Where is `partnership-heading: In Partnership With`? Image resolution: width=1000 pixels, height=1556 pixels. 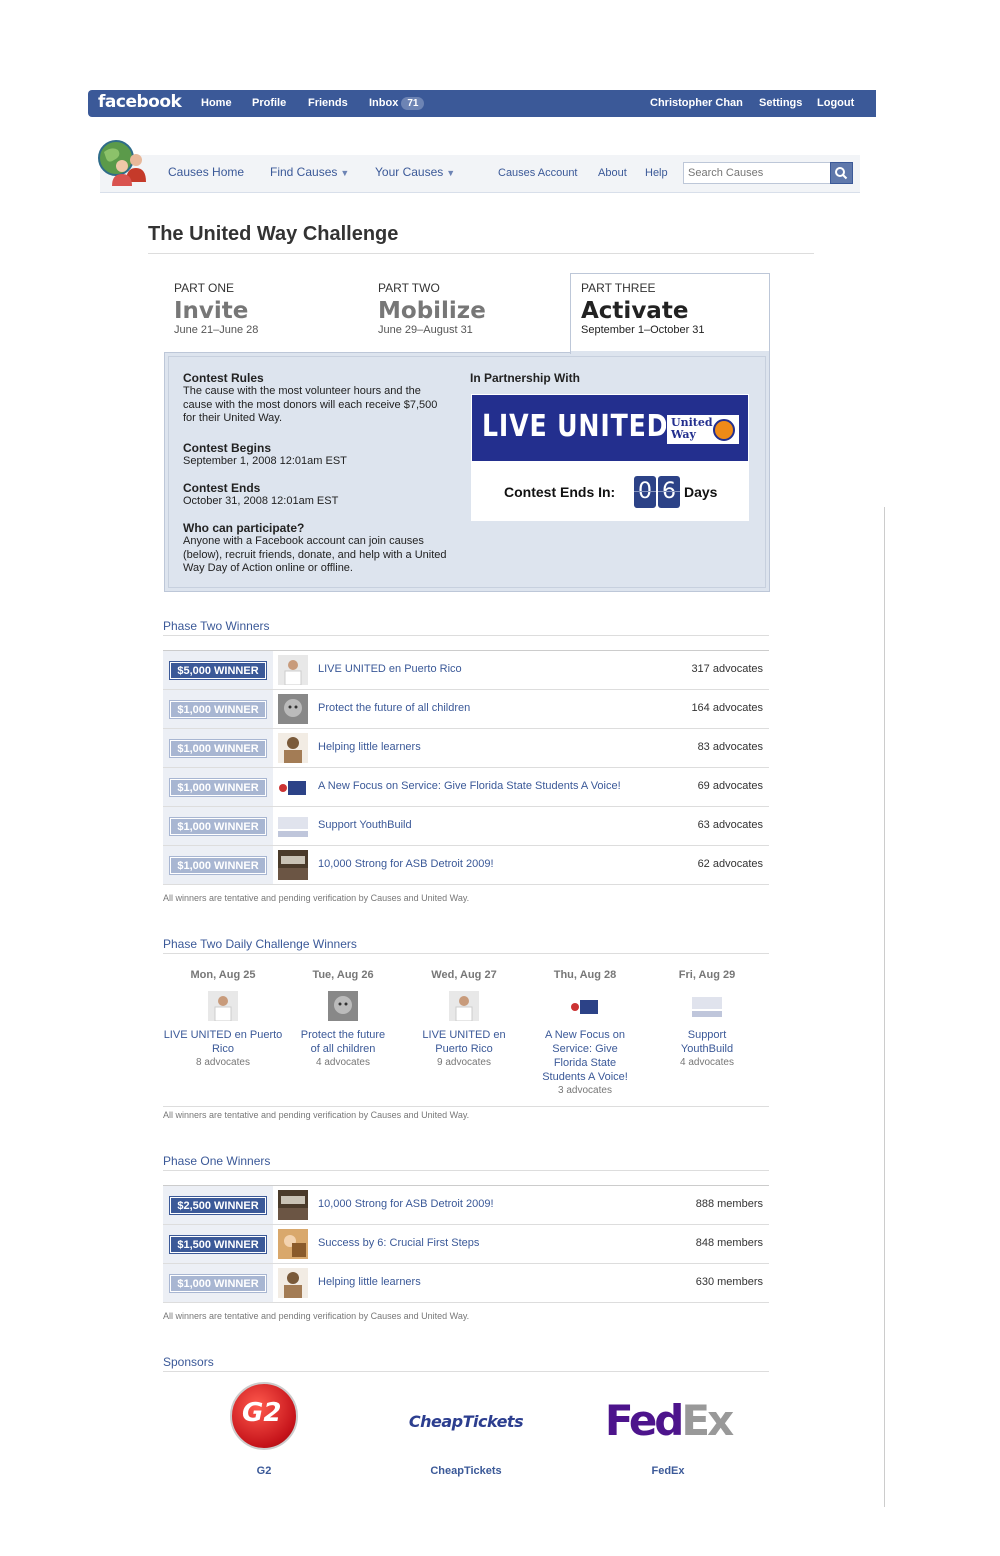
partnership-heading: In Partnership With is located at coordinates (525, 378).